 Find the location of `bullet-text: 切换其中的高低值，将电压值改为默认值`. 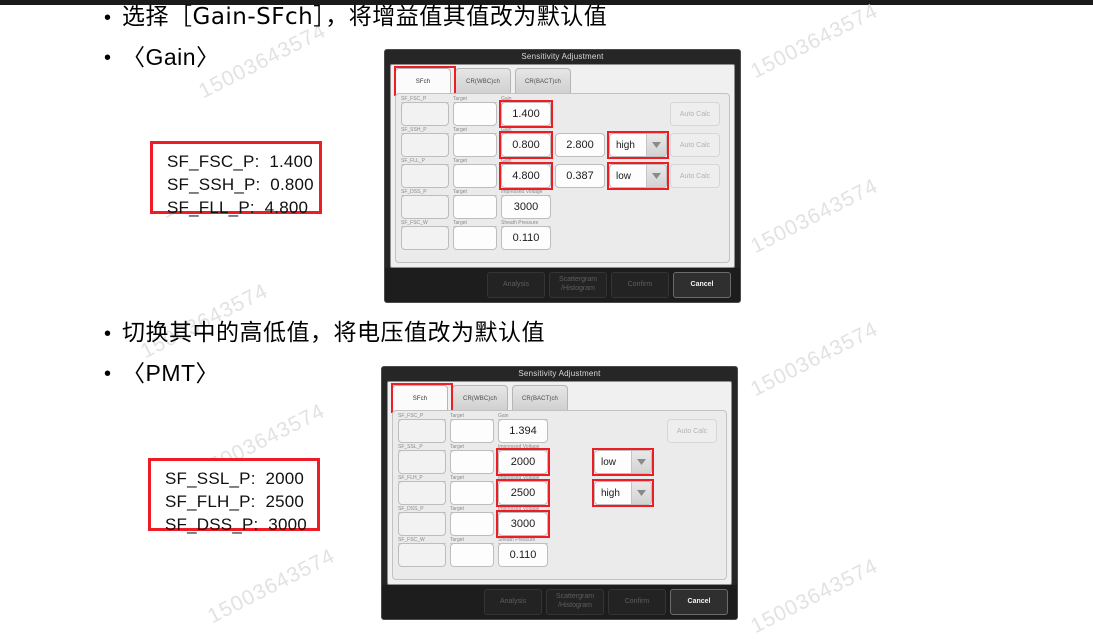

bullet-text: 切换其中的高低值，将电压值改为默认值 is located at coordinates (333, 333).